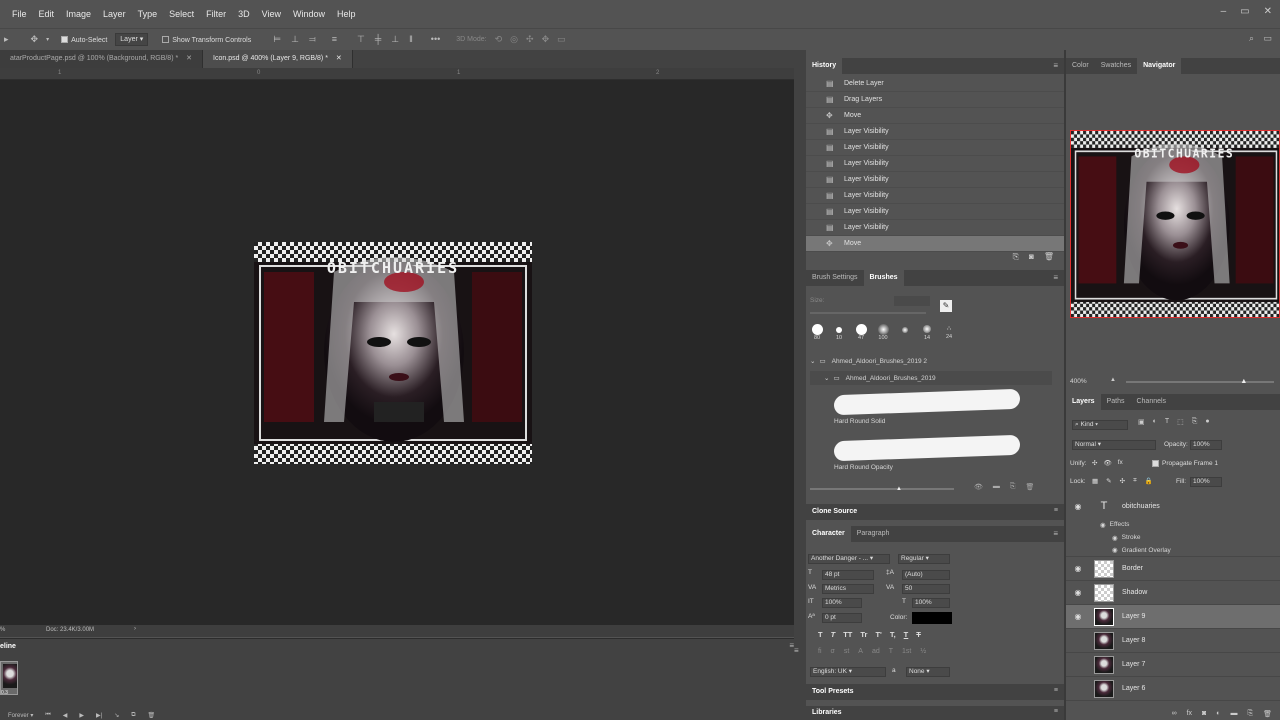 This screenshot has height=720, width=1280. What do you see at coordinates (1078, 381) in the screenshot?
I see `navigator-zoom-readout: 400%` at bounding box center [1078, 381].